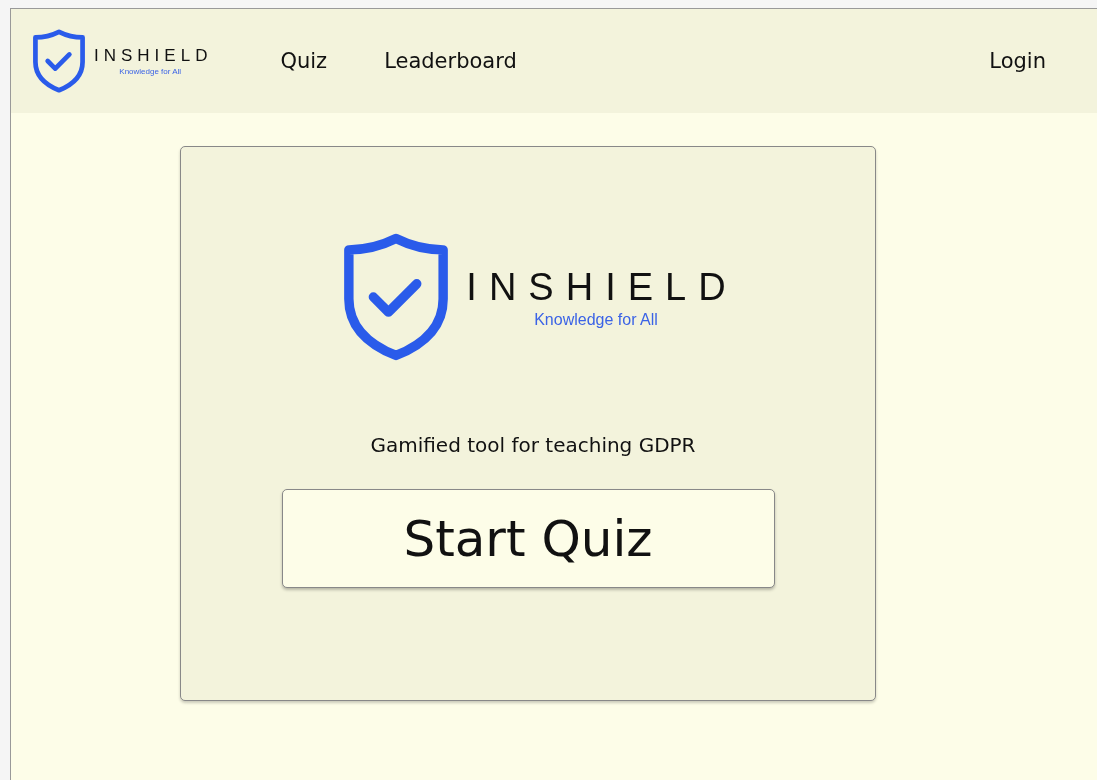  I want to click on login-link: Login, so click(1017, 61).